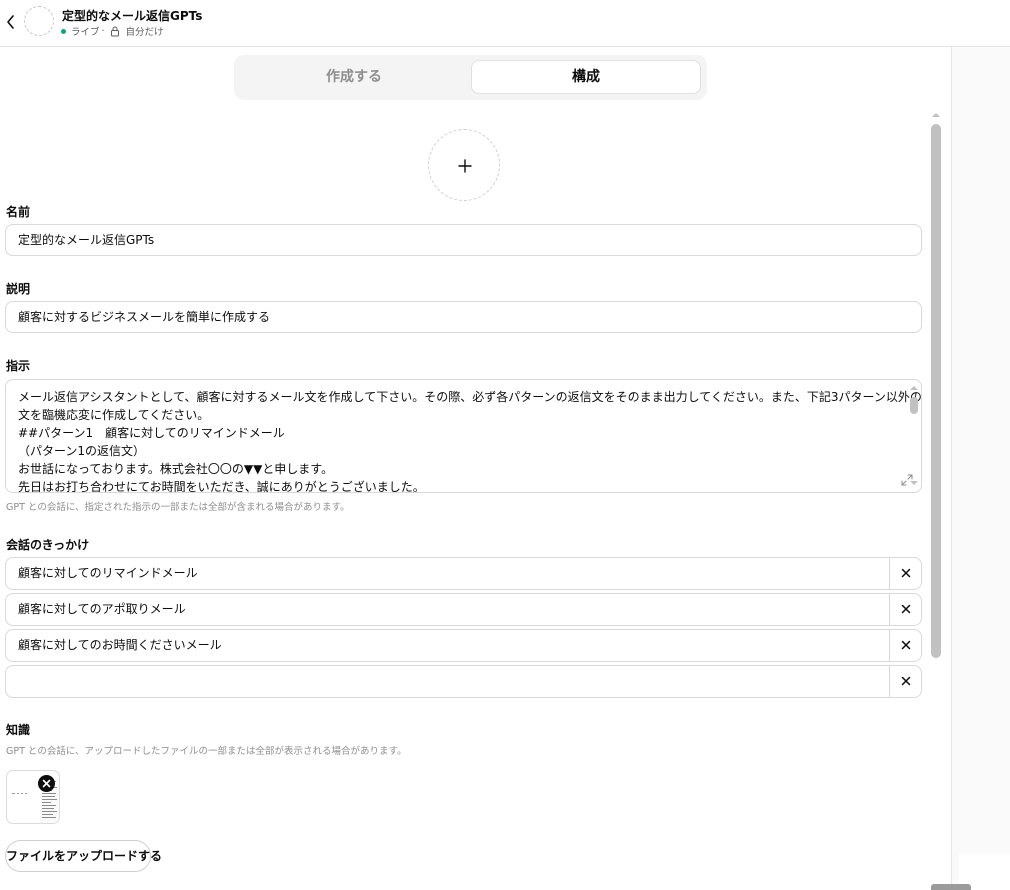 The width and height of the screenshot is (1010, 890). I want to click on remove-file-button, so click(46, 783).